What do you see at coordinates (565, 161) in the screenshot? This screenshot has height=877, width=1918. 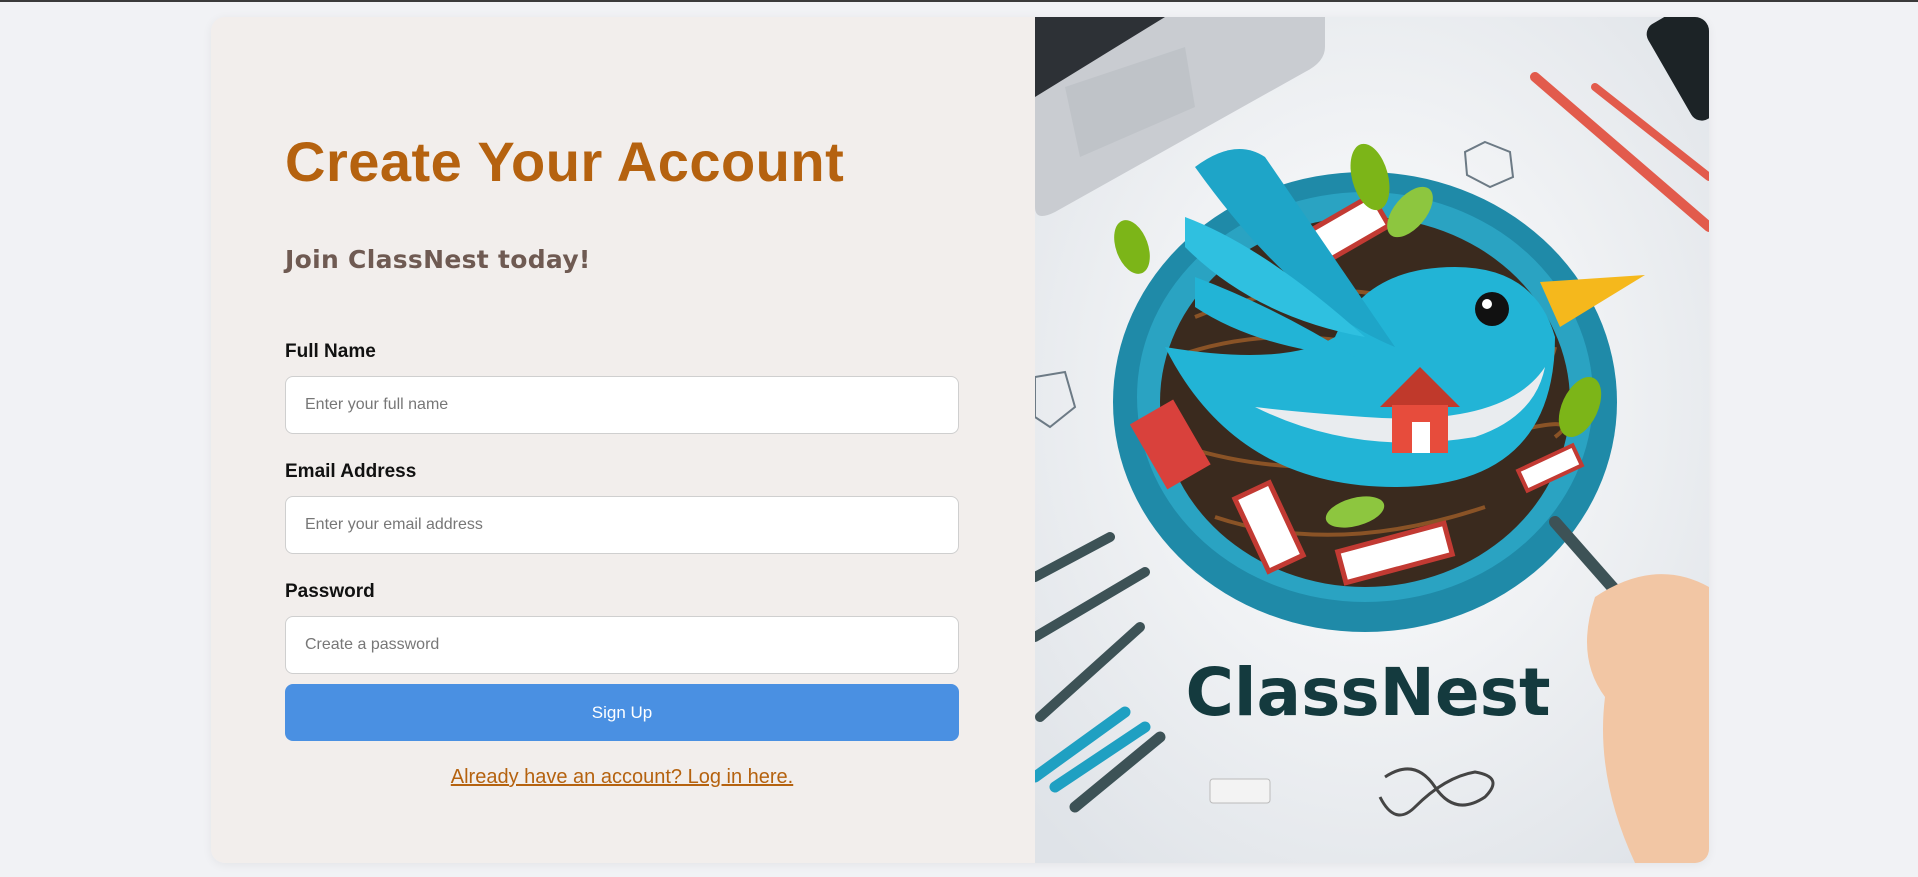 I see `page-title: Create Your Account` at bounding box center [565, 161].